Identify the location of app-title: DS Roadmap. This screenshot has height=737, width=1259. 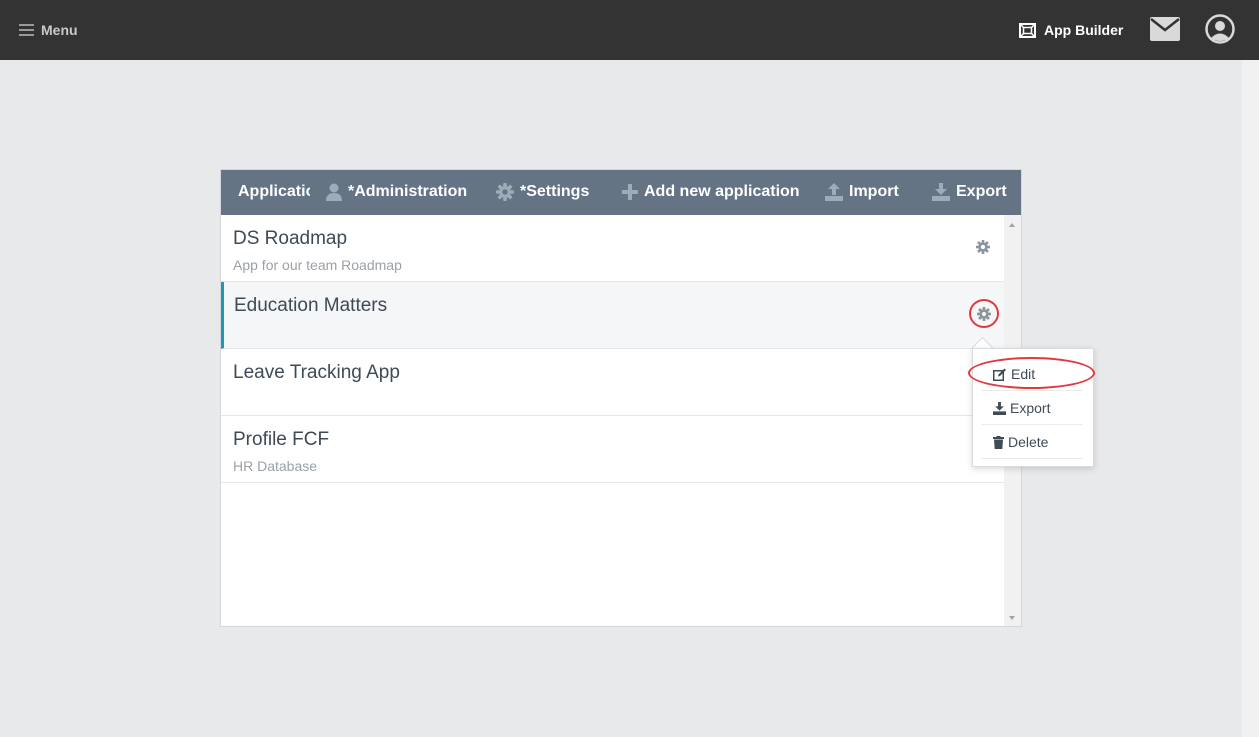
(290, 238).